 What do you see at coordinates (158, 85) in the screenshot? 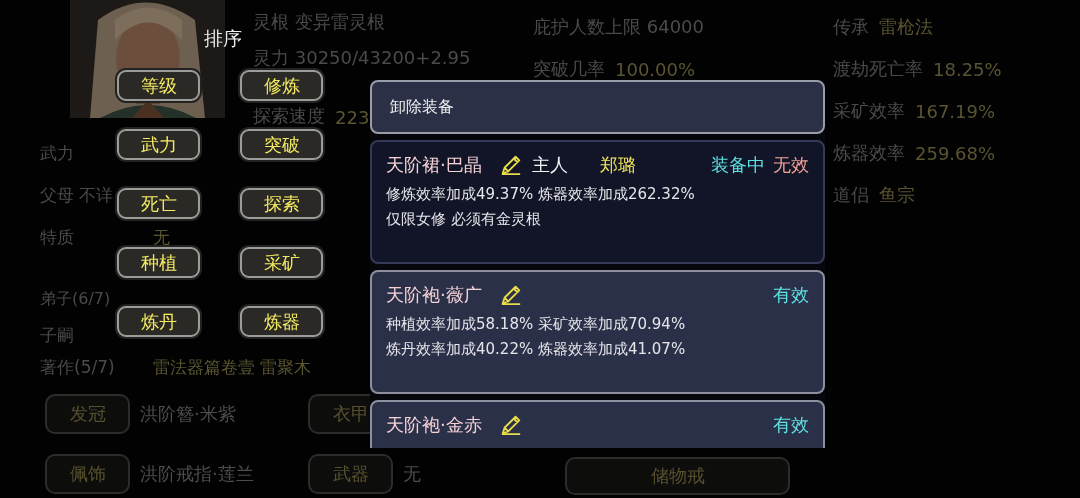
I see `sort-button: 等级` at bounding box center [158, 85].